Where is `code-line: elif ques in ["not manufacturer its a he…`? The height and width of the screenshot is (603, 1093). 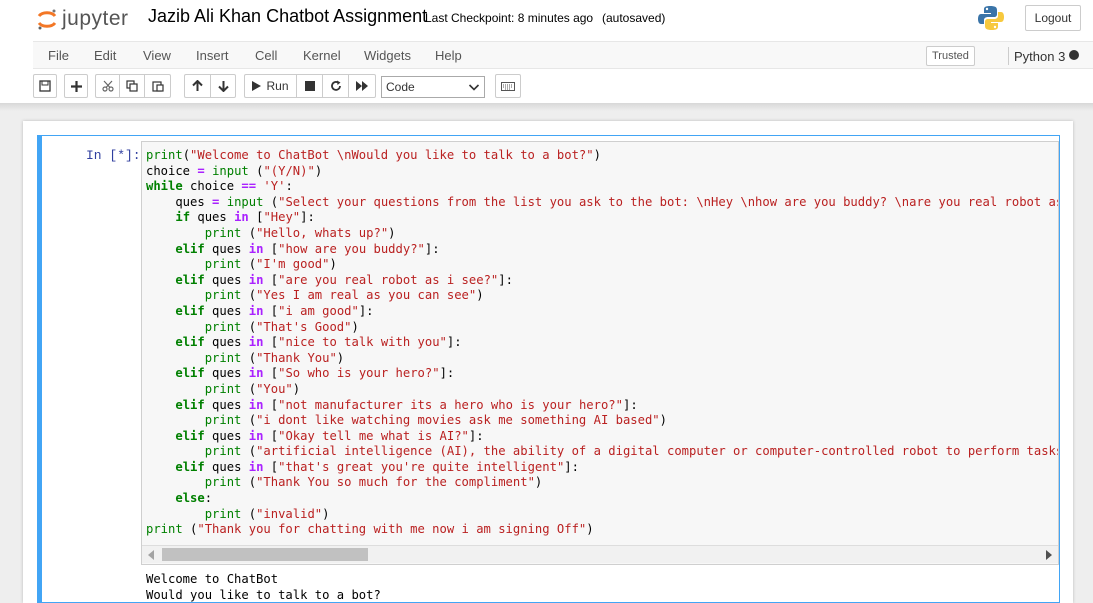 code-line: elif ques in ["not manufacturer its a he… is located at coordinates (602, 406).